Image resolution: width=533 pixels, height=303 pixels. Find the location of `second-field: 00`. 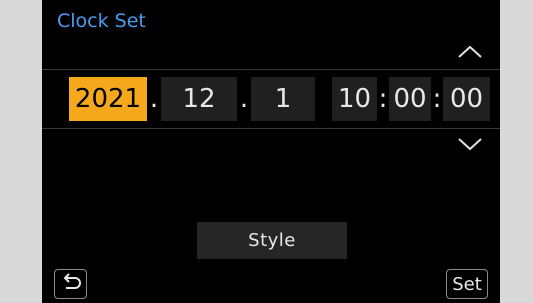

second-field: 00 is located at coordinates (466, 99).